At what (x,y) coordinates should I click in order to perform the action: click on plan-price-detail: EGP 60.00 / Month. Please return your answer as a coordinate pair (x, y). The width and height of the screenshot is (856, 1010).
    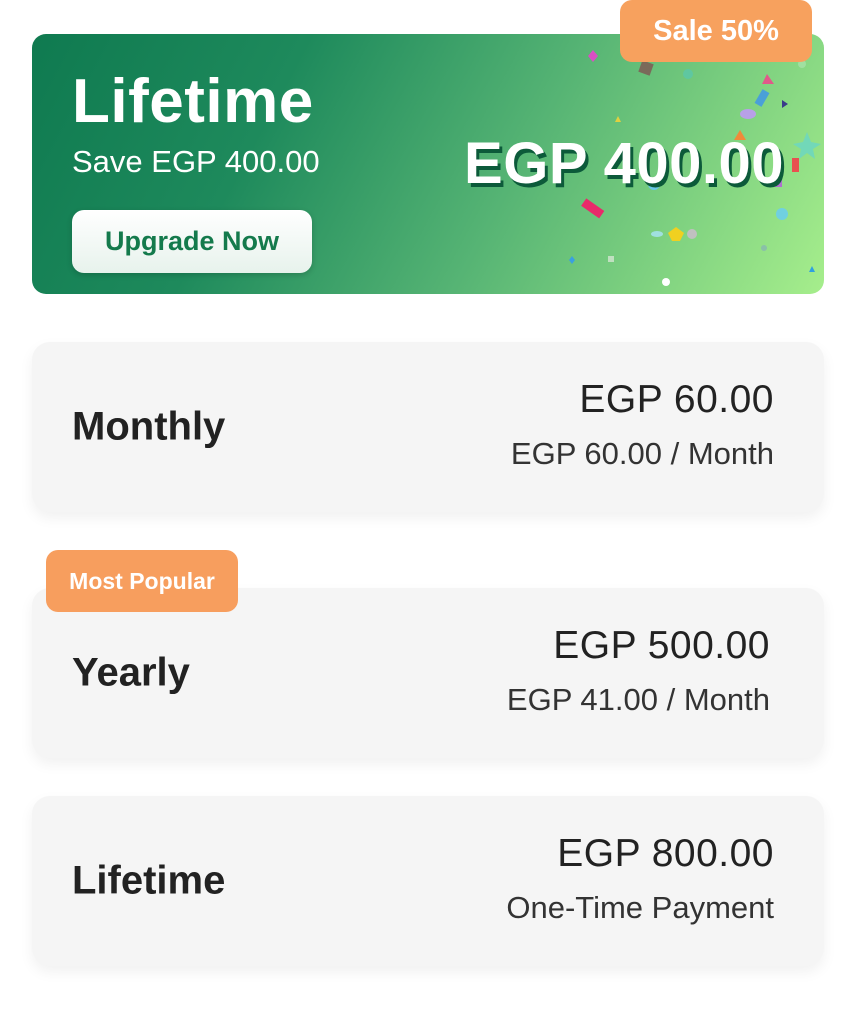
    Looking at the image, I should click on (642, 453).